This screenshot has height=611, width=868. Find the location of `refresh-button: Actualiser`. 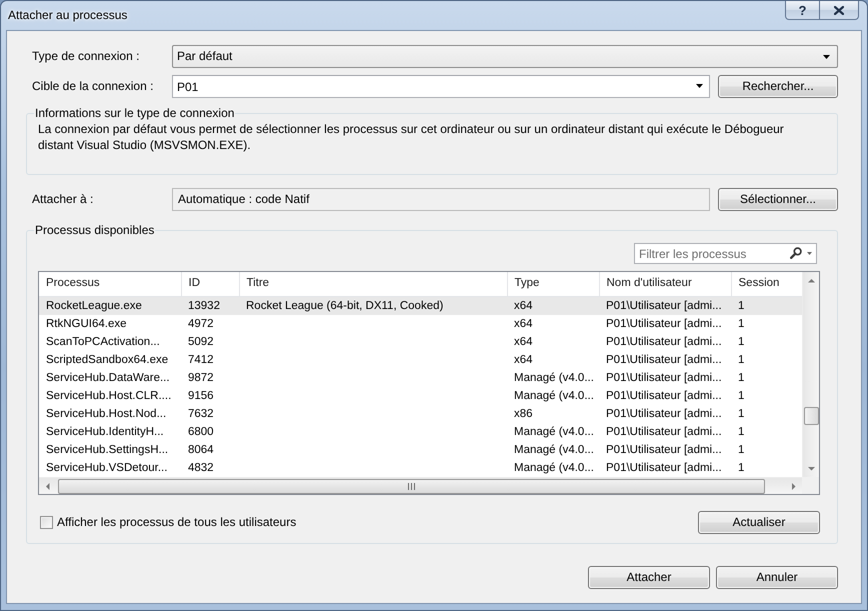

refresh-button: Actualiser is located at coordinates (759, 522).